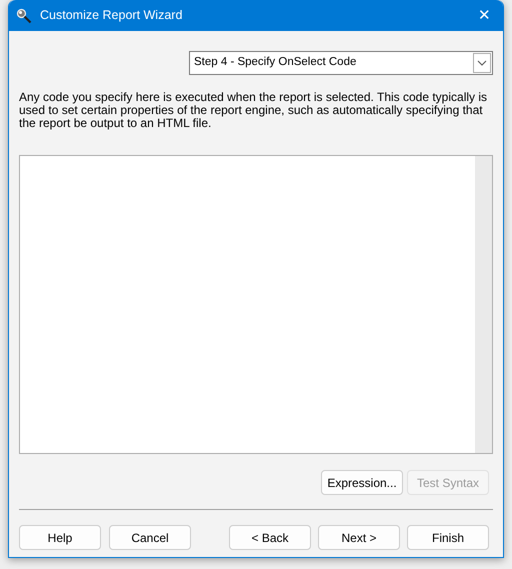  What do you see at coordinates (24, 16) in the screenshot?
I see `magnifier-icon` at bounding box center [24, 16].